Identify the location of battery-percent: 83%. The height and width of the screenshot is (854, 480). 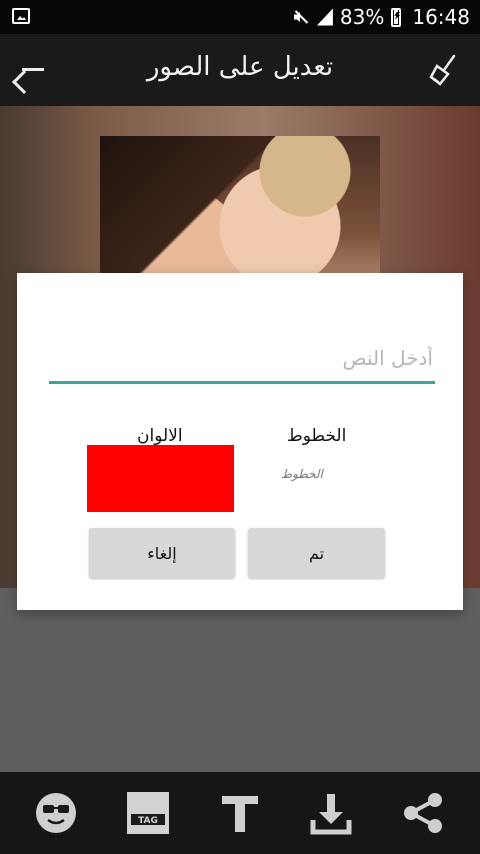
(362, 17).